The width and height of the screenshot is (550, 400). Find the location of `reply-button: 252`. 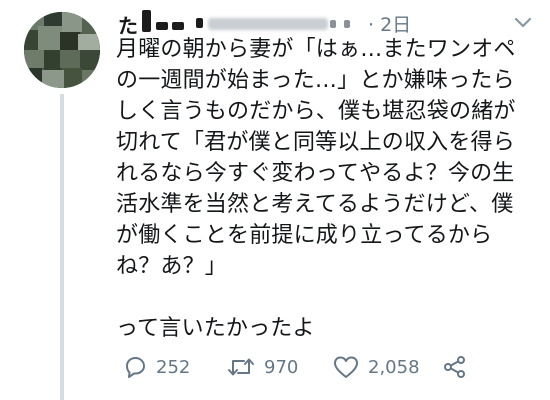

reply-button: 252 is located at coordinates (156, 367).